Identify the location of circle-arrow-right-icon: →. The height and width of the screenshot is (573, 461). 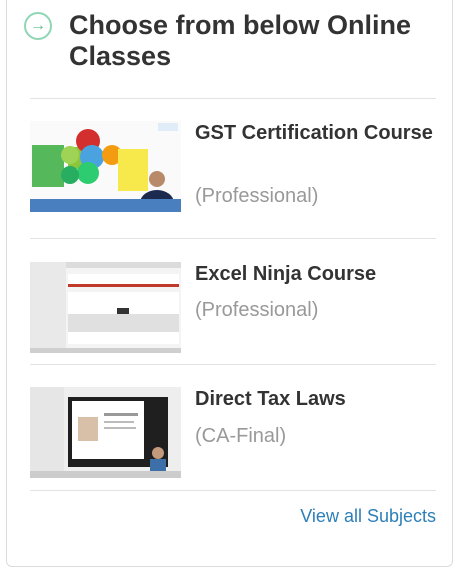
(38, 26).